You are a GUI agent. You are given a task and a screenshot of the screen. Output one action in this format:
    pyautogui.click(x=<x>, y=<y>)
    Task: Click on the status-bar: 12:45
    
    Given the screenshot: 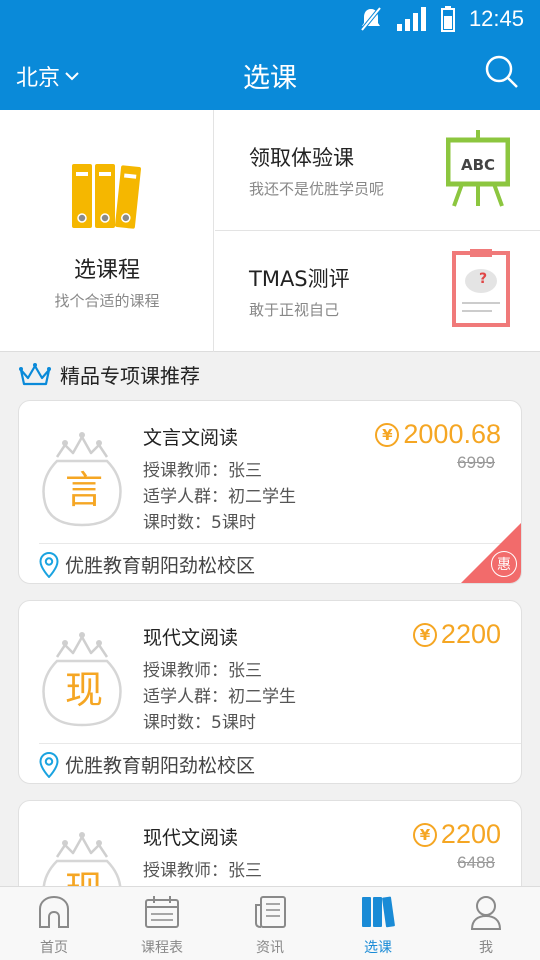 What is the action you would take?
    pyautogui.click(x=270, y=19)
    